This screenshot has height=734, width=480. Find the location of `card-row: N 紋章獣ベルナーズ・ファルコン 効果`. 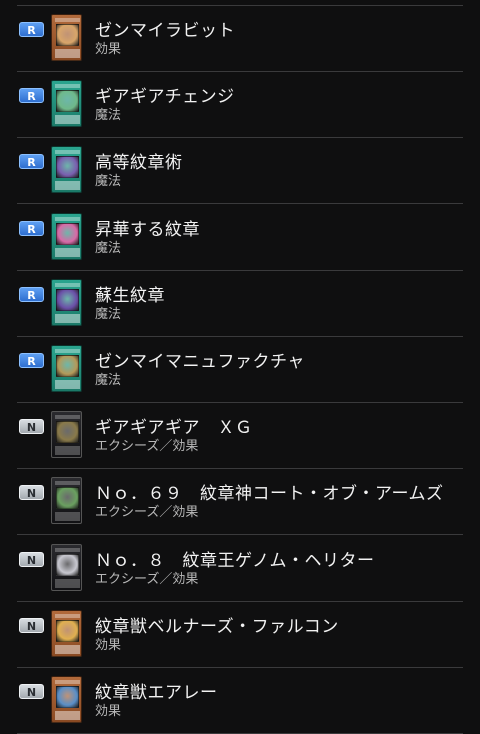

card-row: N 紋章獣ベルナーズ・ファルコン 効果 is located at coordinates (240, 635).